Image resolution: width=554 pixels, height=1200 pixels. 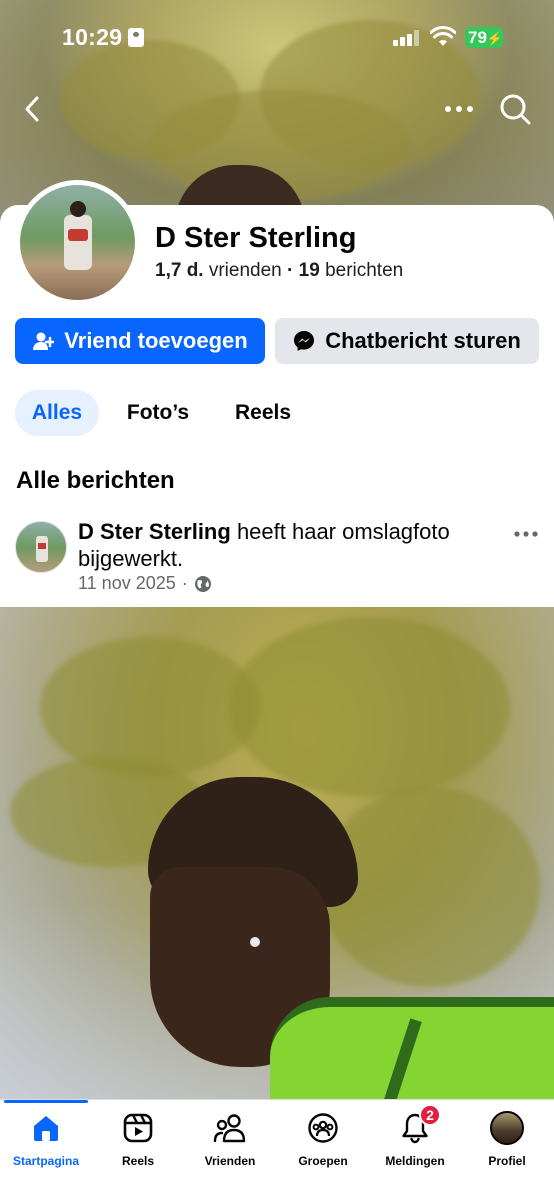 What do you see at coordinates (277, 38) in the screenshot?
I see `status-bar: 10:29 79⚡` at bounding box center [277, 38].